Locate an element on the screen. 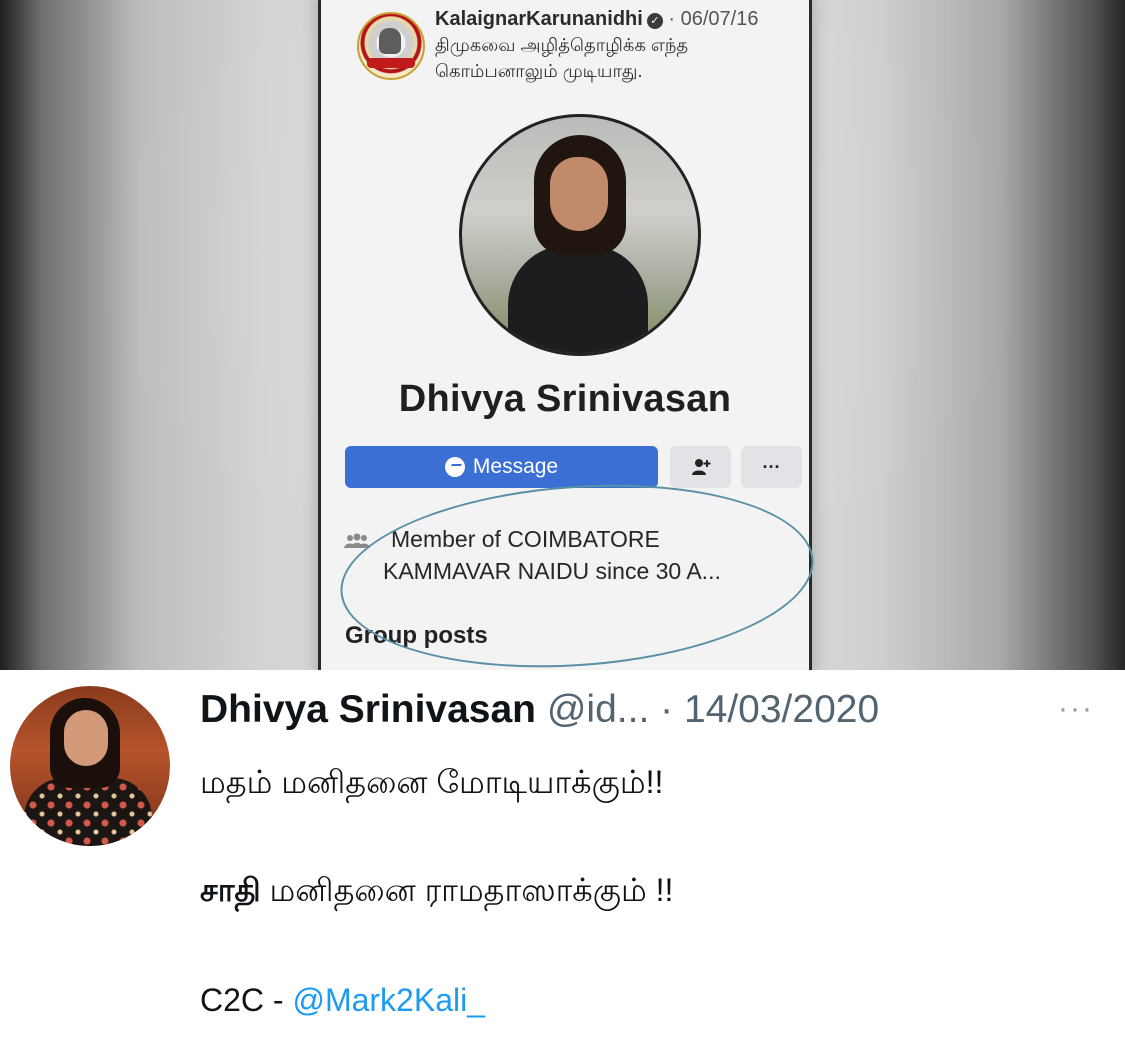 The height and width of the screenshot is (1061, 1125). verified-badge-icon: ✓ is located at coordinates (654, 21).